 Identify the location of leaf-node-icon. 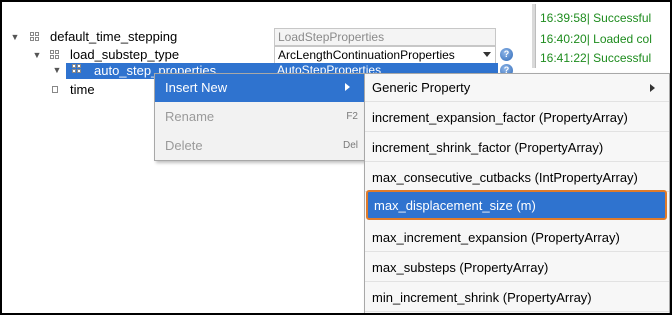
(55, 89).